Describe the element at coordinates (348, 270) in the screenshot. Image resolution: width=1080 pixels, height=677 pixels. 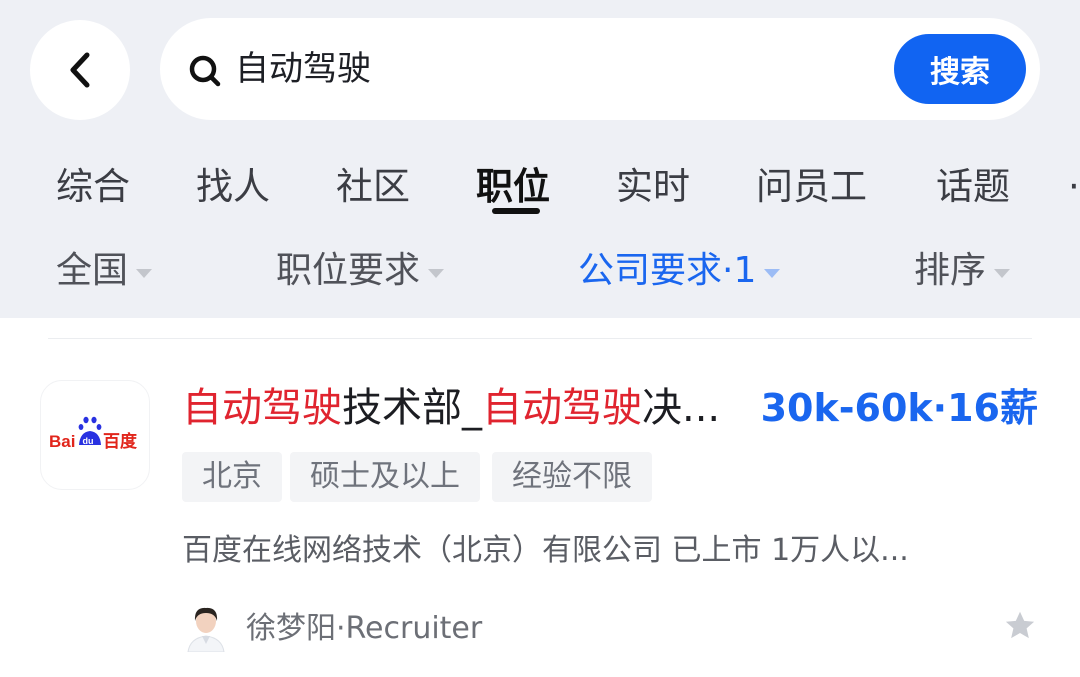
I see `filter-job-requirements-label: 职位要求` at that location.